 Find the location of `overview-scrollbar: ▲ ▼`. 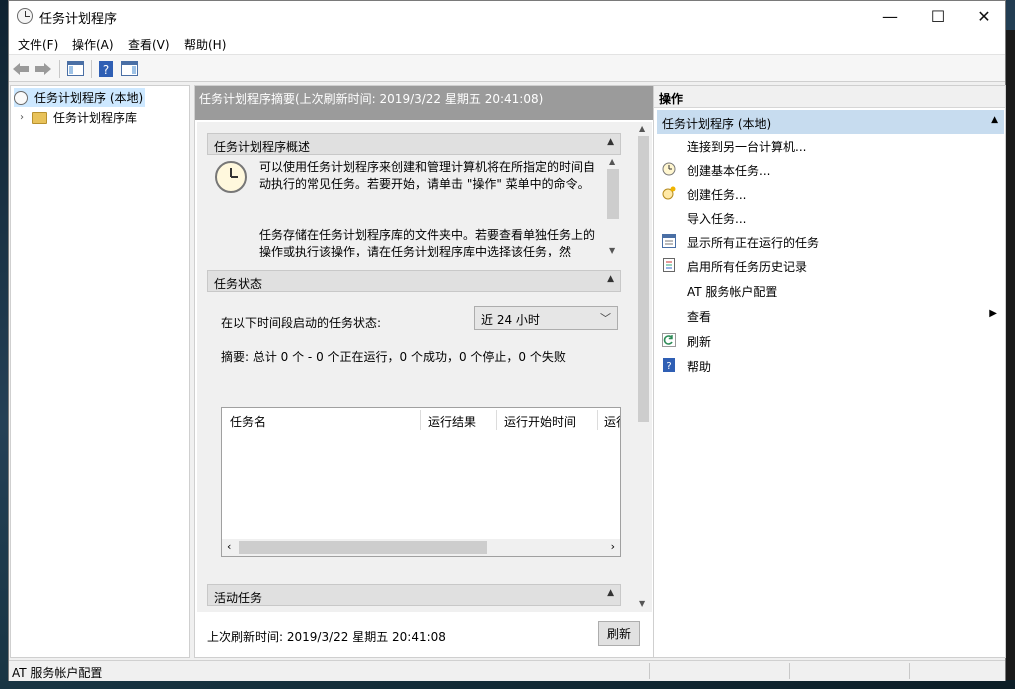

overview-scrollbar: ▲ ▼ is located at coordinates (613, 206).